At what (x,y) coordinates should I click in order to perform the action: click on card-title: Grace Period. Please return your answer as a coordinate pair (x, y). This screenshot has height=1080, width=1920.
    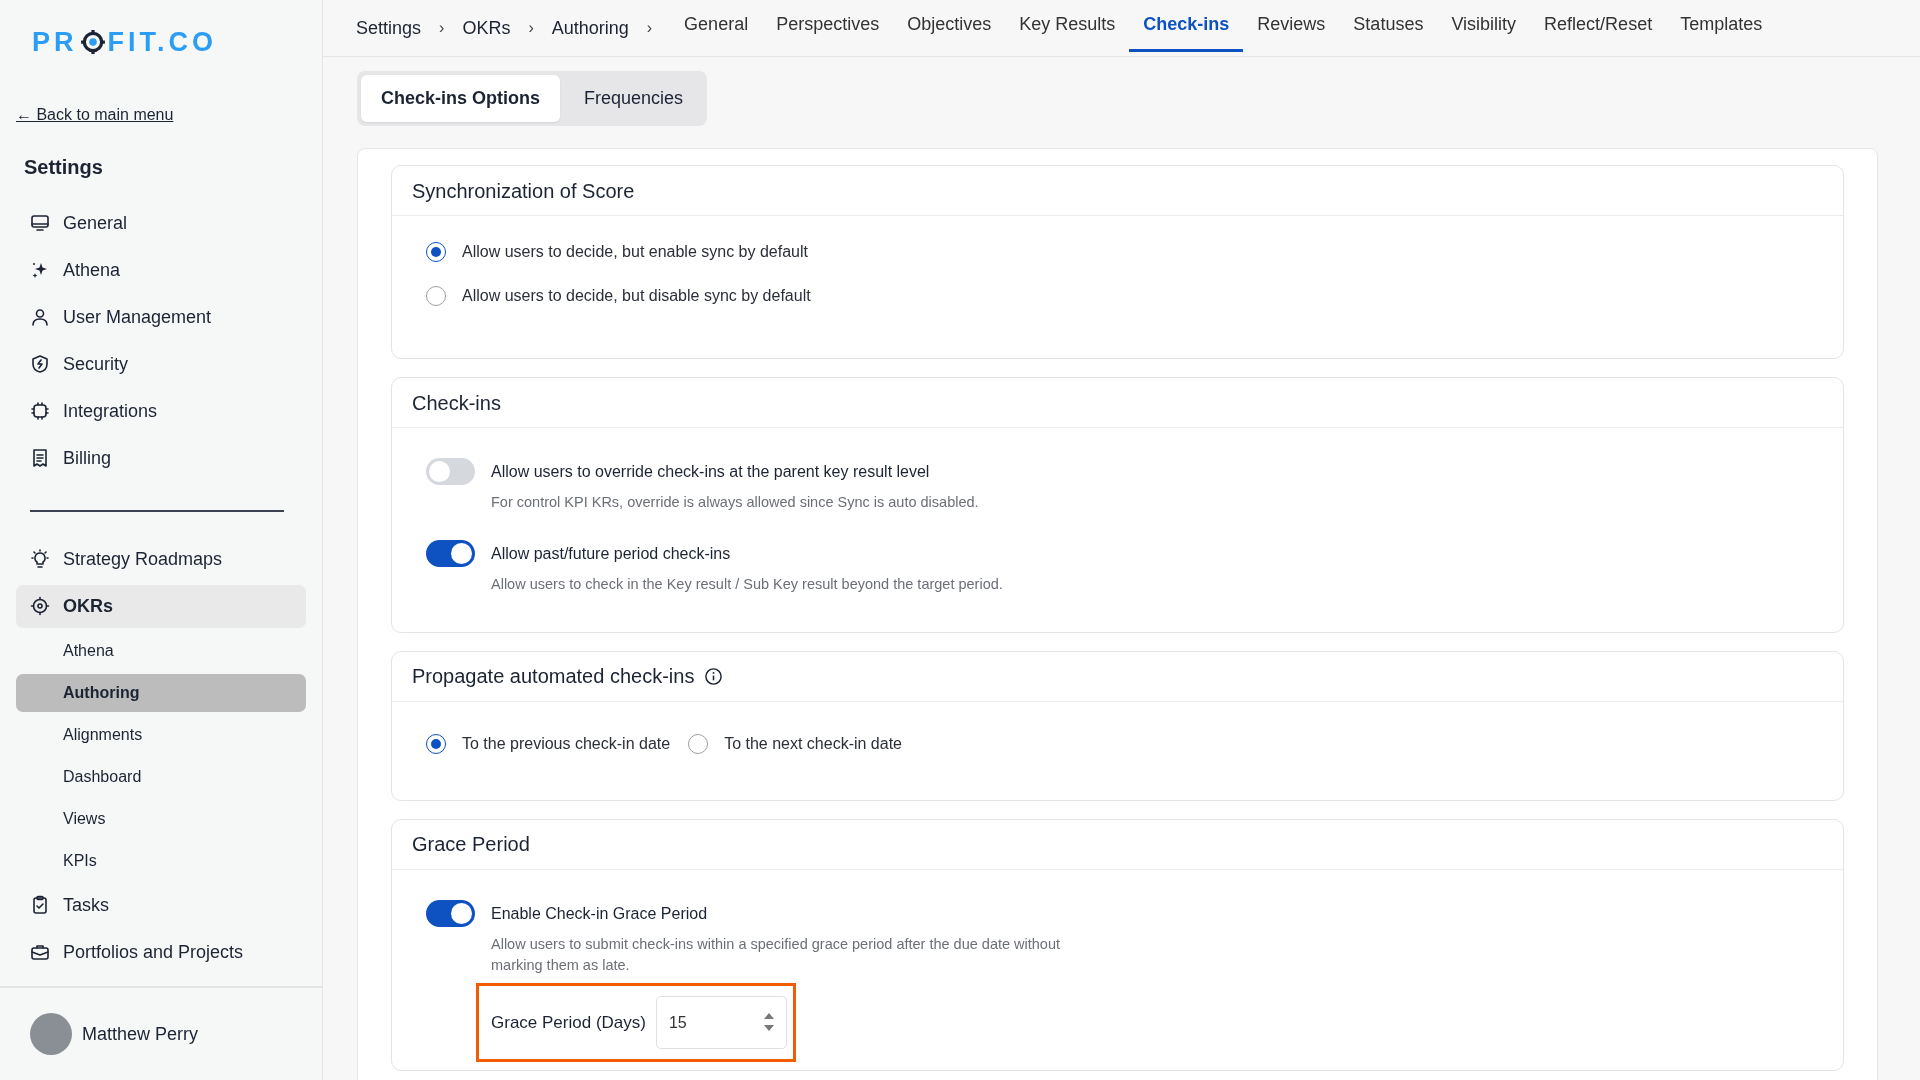
    Looking at the image, I should click on (471, 844).